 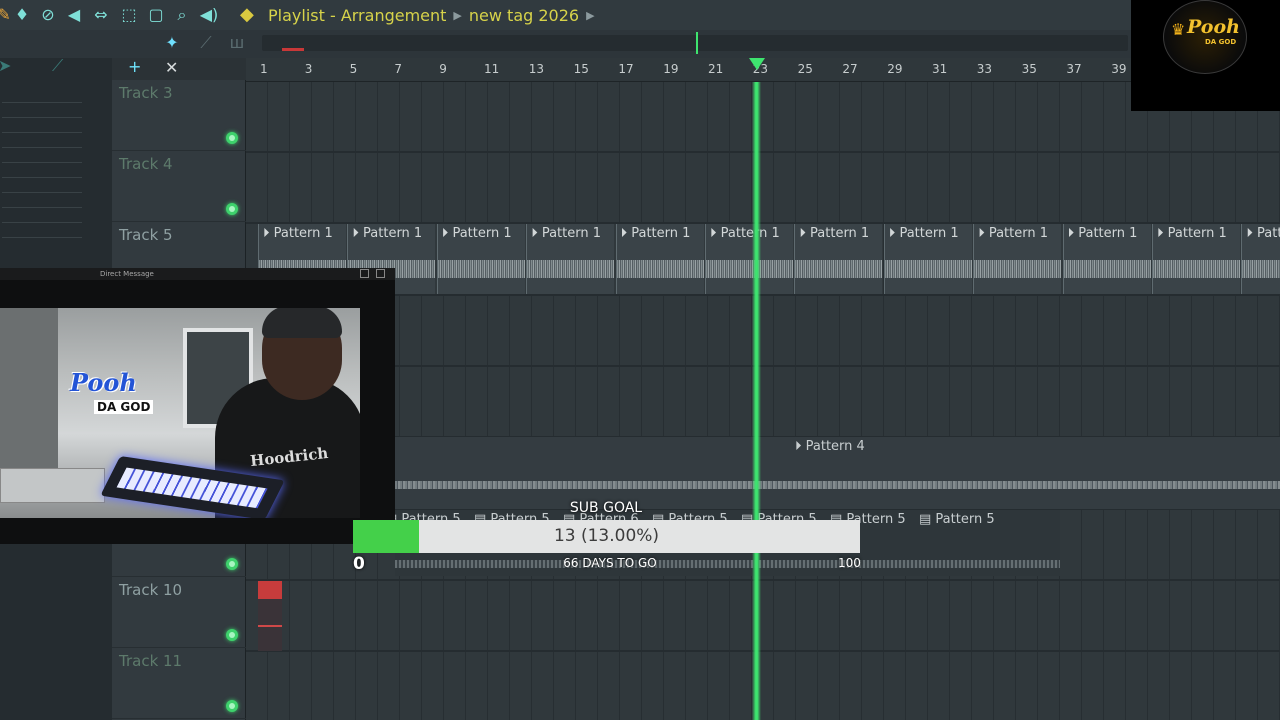 What do you see at coordinates (270, 626) in the screenshot?
I see `clip-note` at bounding box center [270, 626].